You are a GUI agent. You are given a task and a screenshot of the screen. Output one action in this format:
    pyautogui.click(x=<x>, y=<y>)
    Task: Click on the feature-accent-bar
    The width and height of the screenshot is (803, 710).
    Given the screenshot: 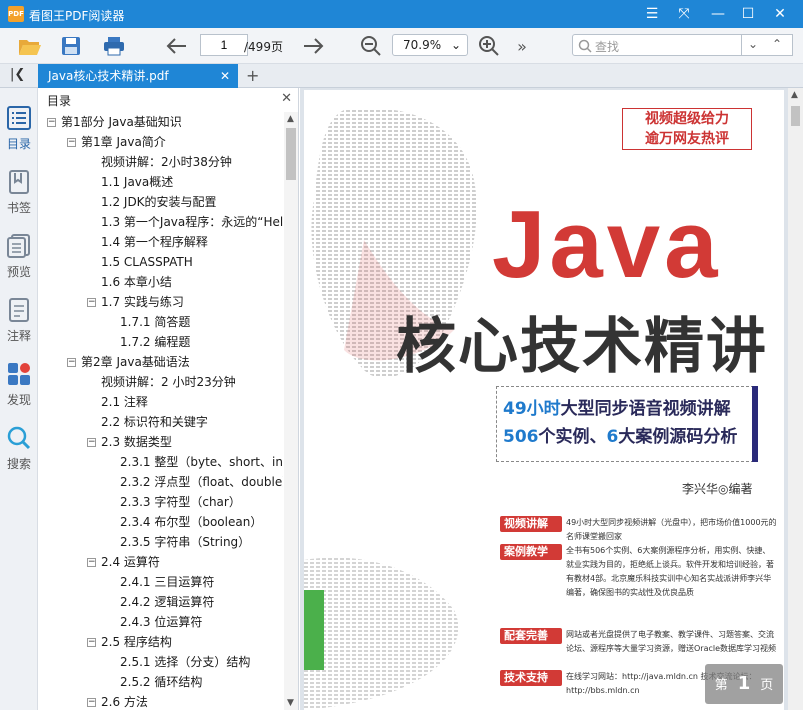 What is the action you would take?
    pyautogui.click(x=755, y=424)
    